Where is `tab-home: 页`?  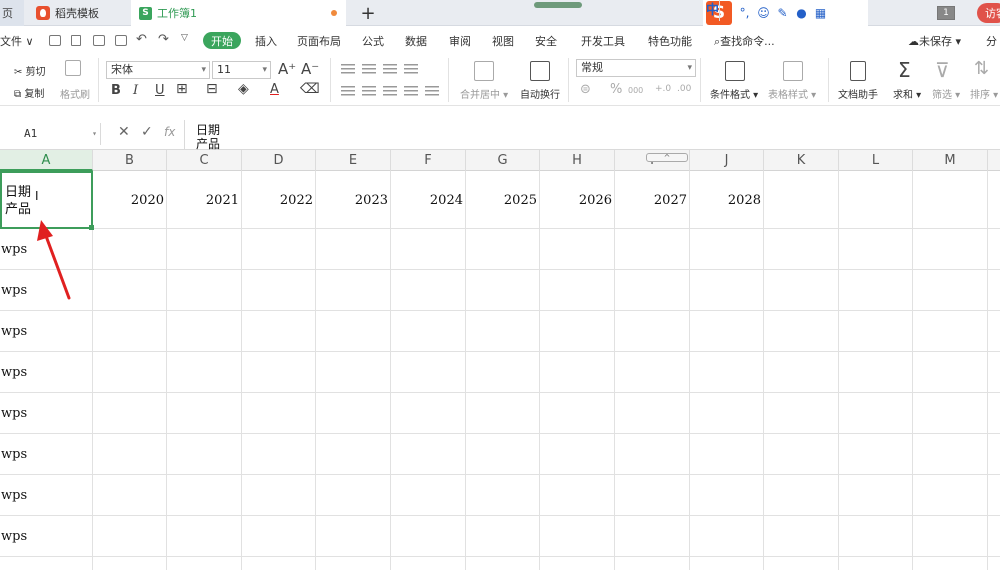
tab-home: 页 is located at coordinates (12, 13).